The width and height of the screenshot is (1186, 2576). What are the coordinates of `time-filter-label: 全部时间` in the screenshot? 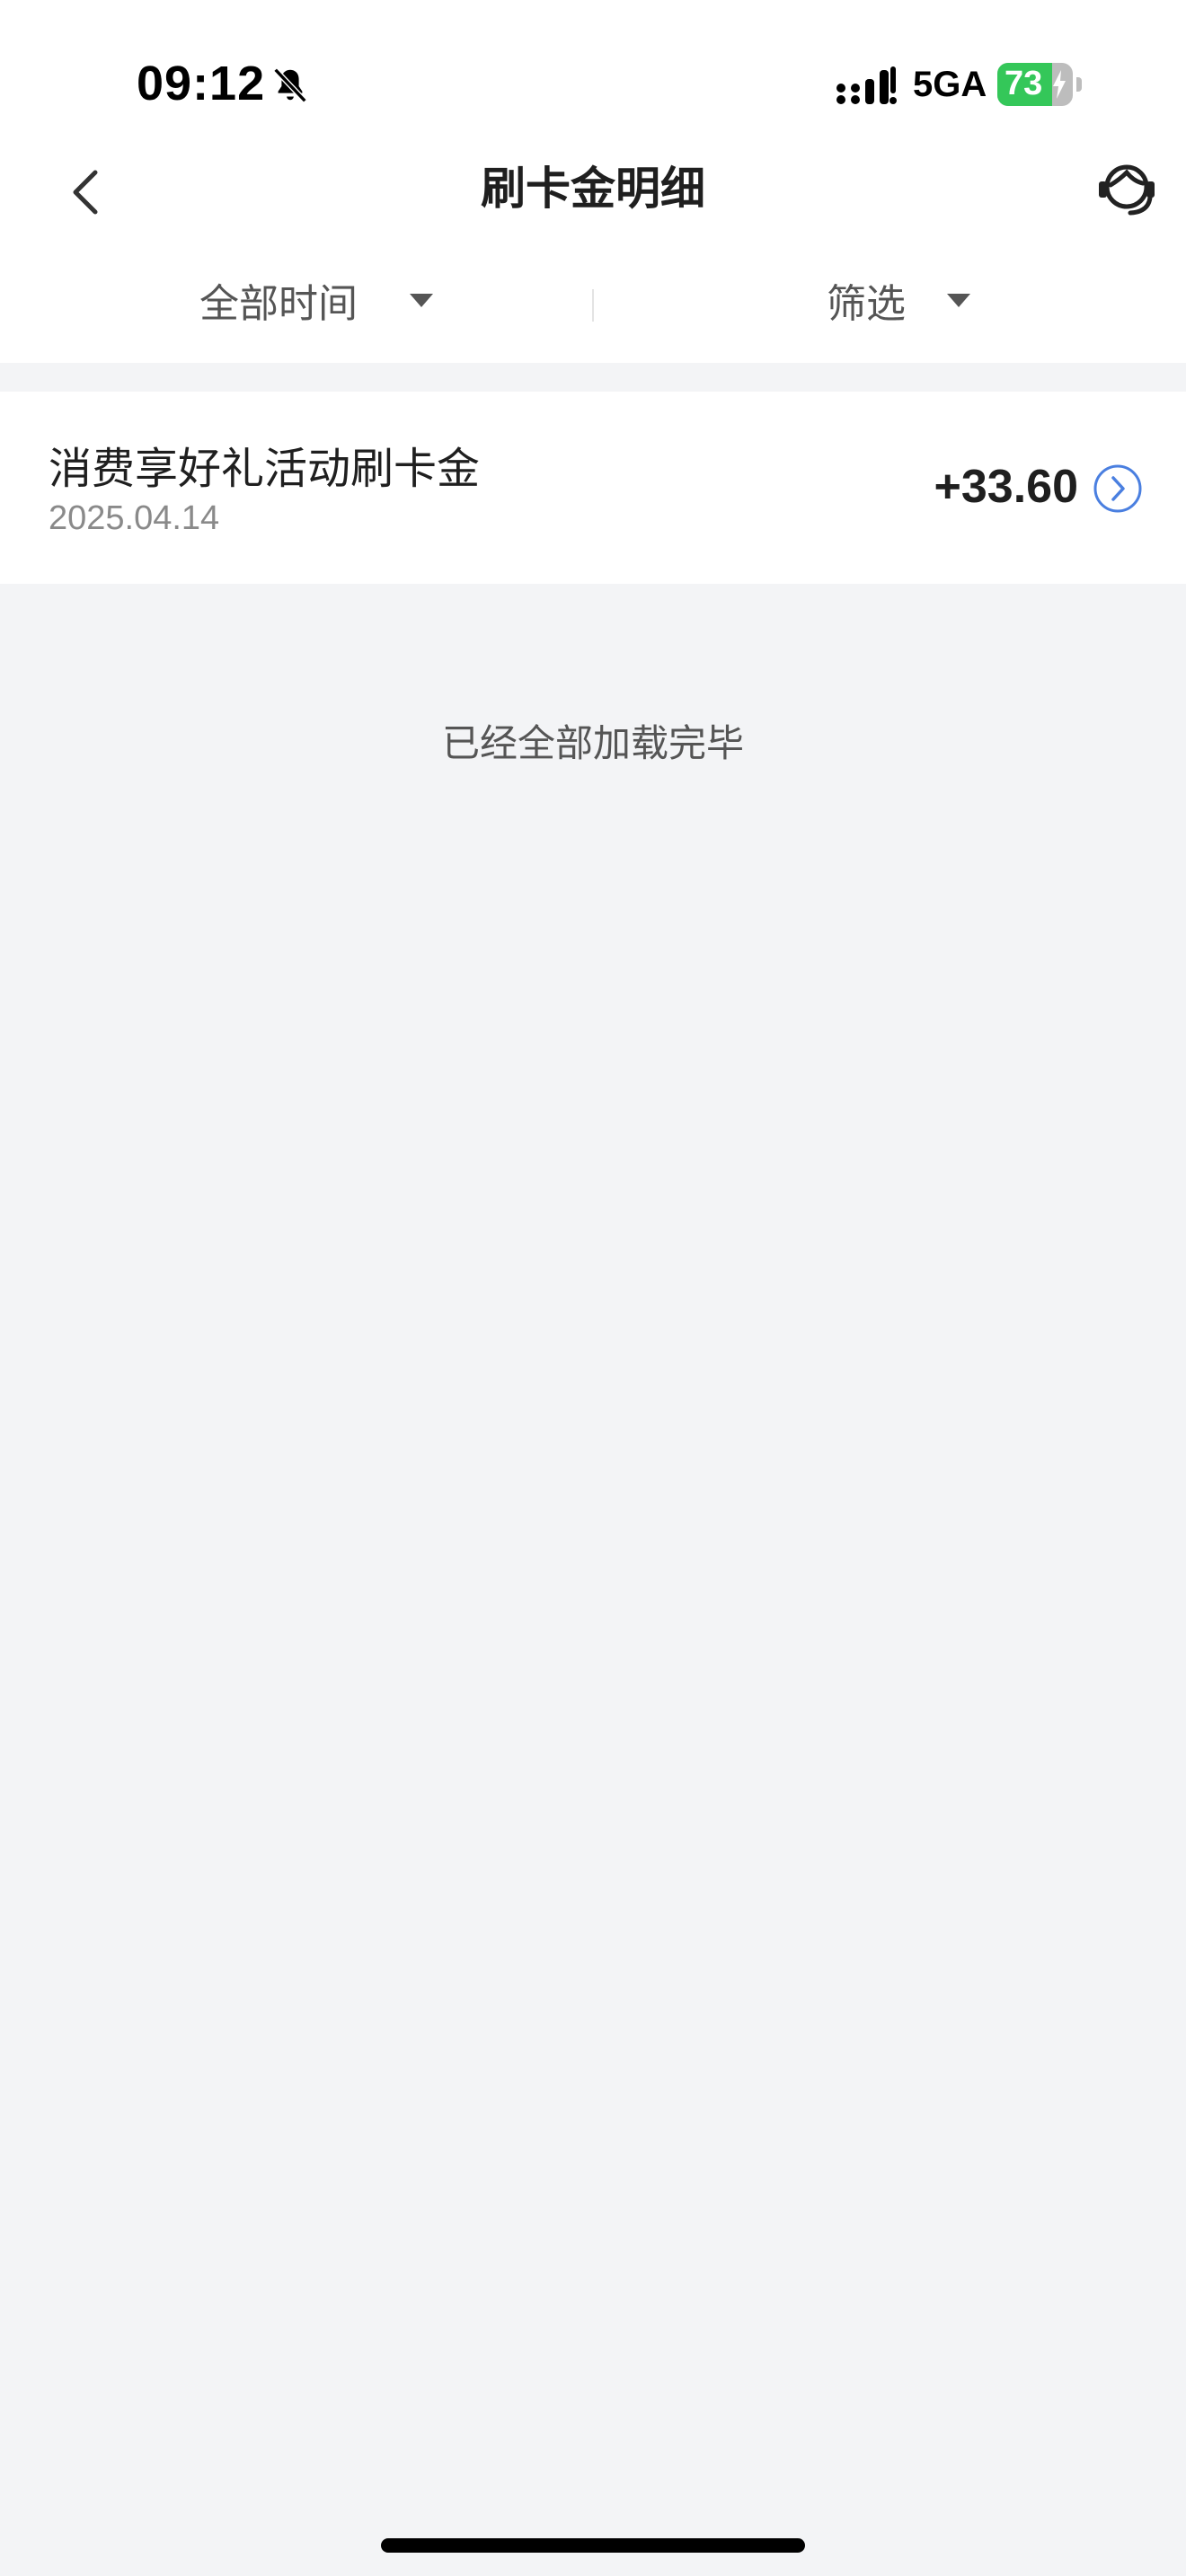 It's located at (278, 304).